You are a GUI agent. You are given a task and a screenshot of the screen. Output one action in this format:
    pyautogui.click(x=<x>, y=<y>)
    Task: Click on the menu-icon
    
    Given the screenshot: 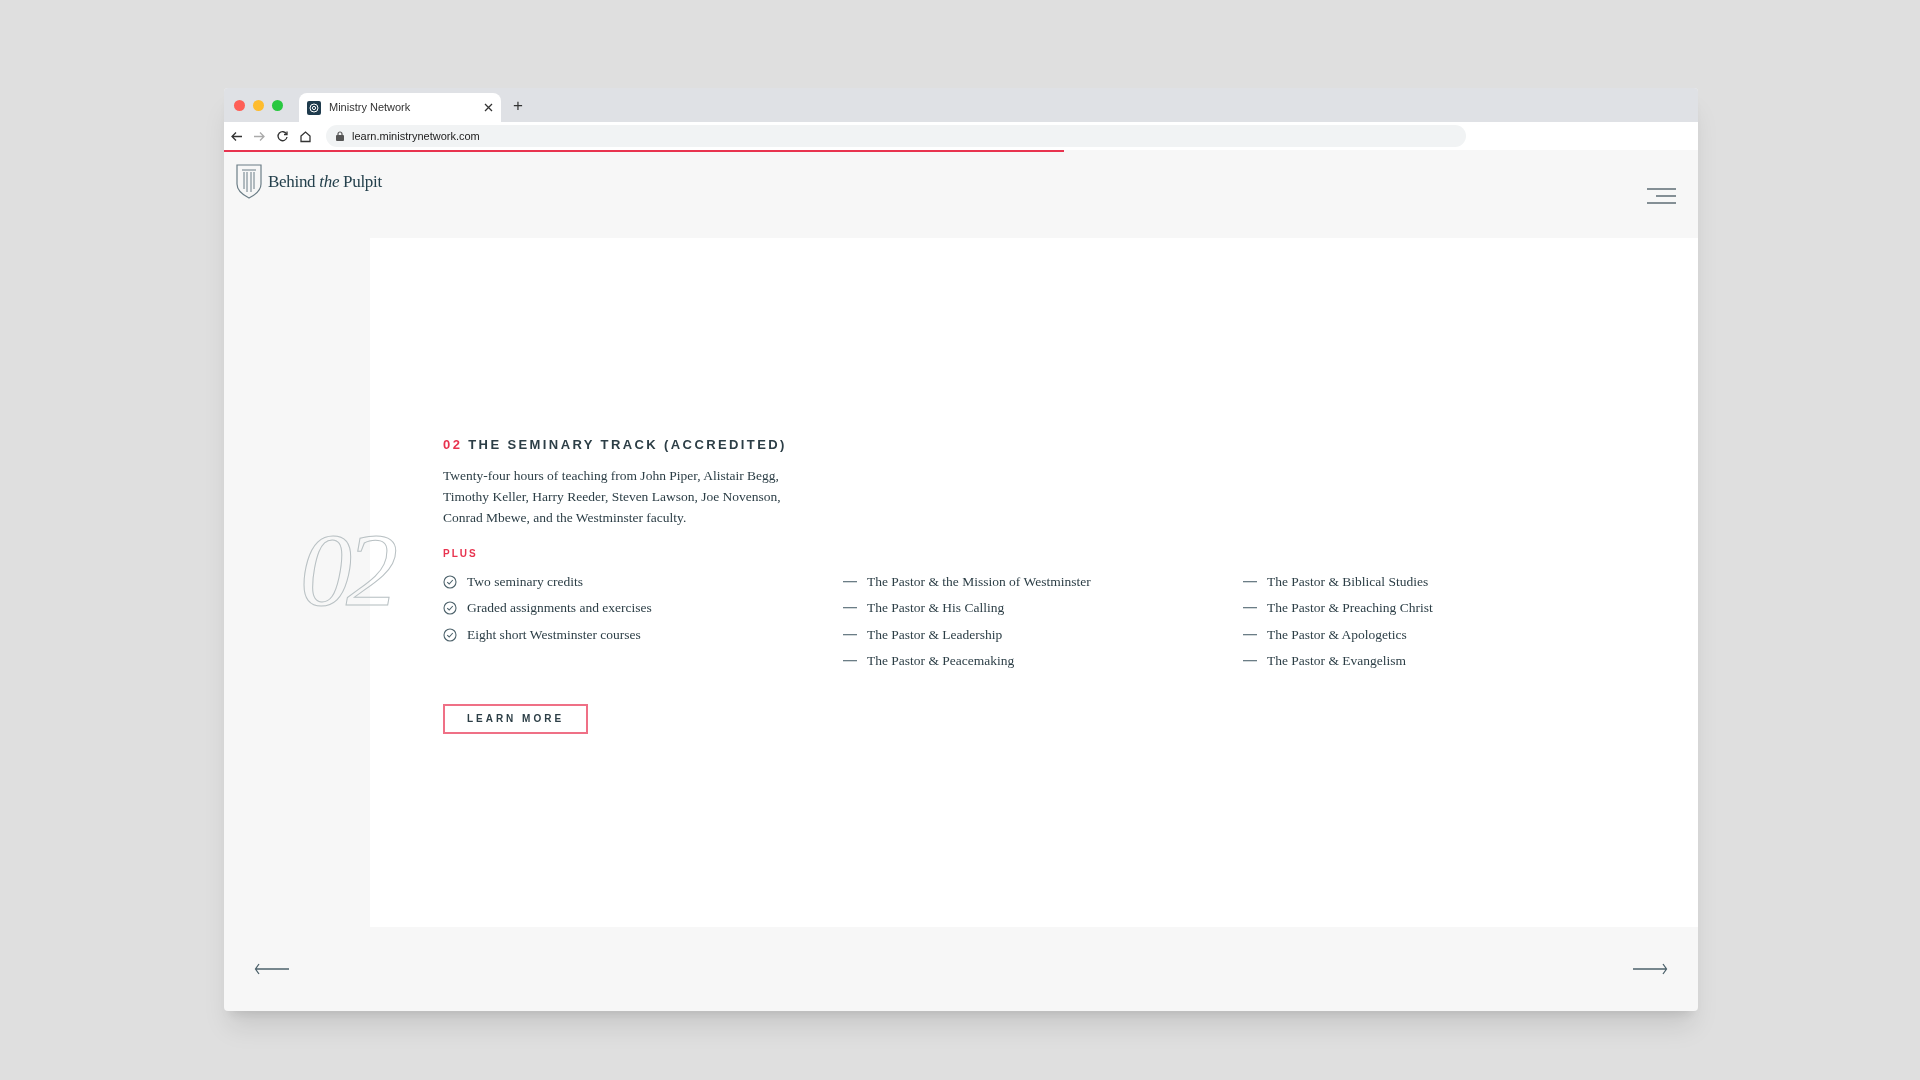 What is the action you would take?
    pyautogui.click(x=1661, y=196)
    